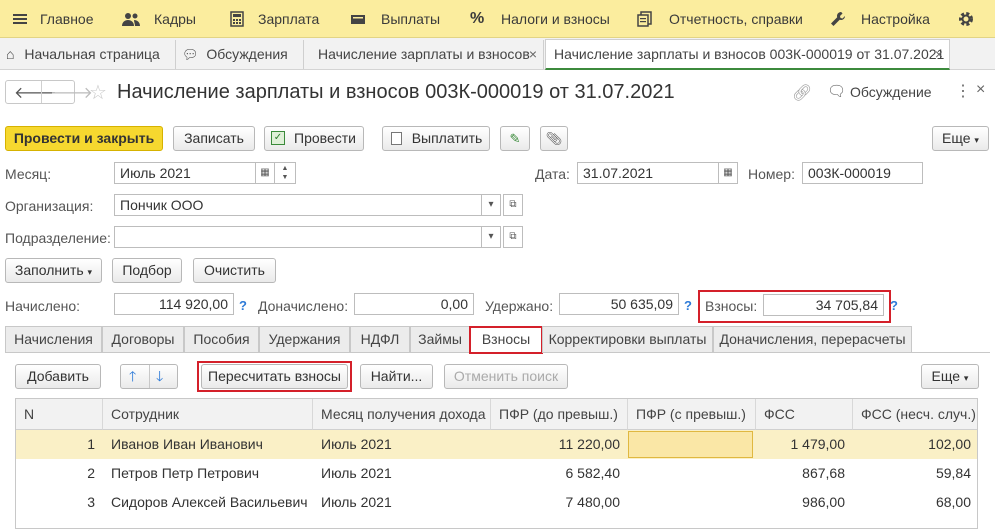  What do you see at coordinates (414, 304) in the screenshot?
I see `extra-accrued-field: 0,00` at bounding box center [414, 304].